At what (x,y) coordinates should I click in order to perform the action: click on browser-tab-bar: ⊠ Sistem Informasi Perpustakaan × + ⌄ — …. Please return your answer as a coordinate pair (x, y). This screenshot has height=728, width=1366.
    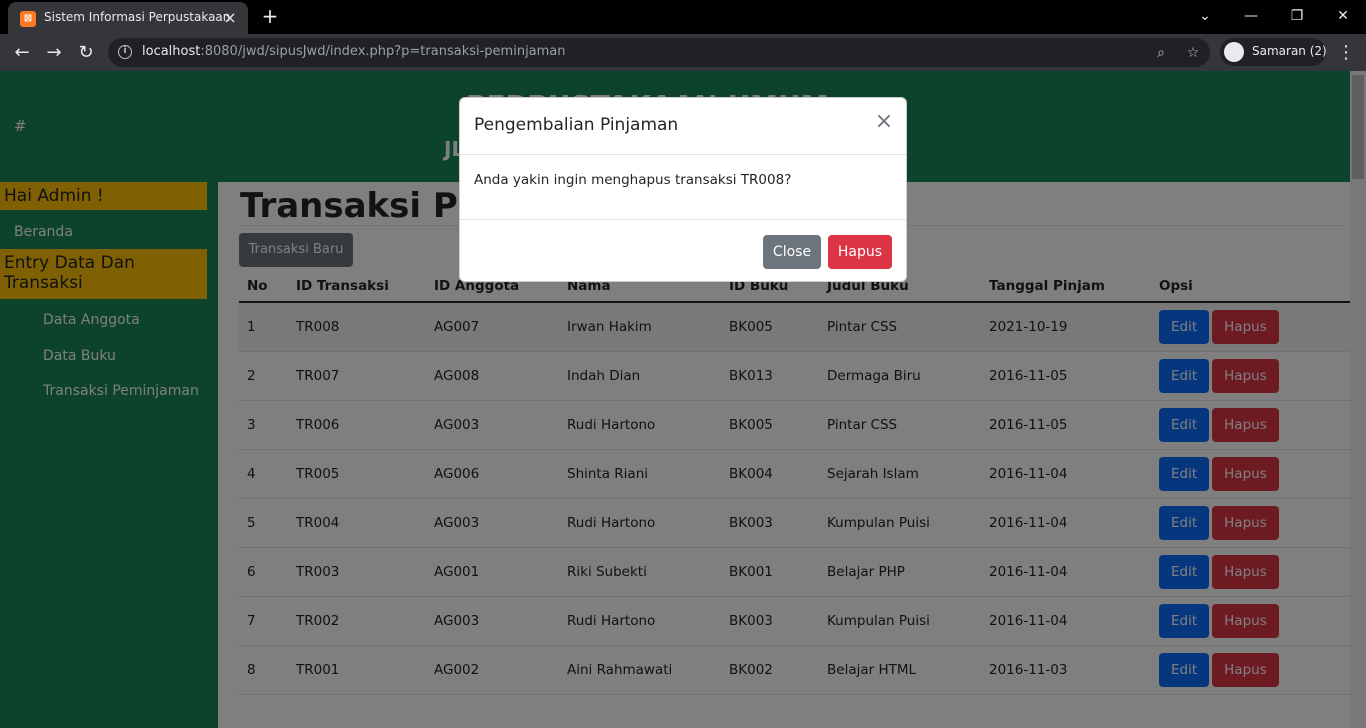
    Looking at the image, I should click on (683, 17).